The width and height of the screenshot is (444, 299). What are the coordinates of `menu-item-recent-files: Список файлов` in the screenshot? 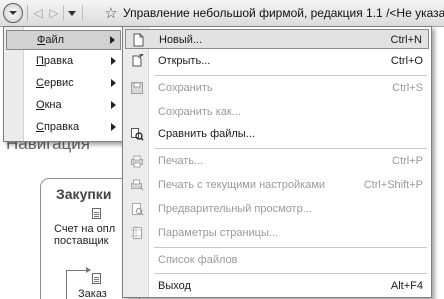 It's located at (277, 260).